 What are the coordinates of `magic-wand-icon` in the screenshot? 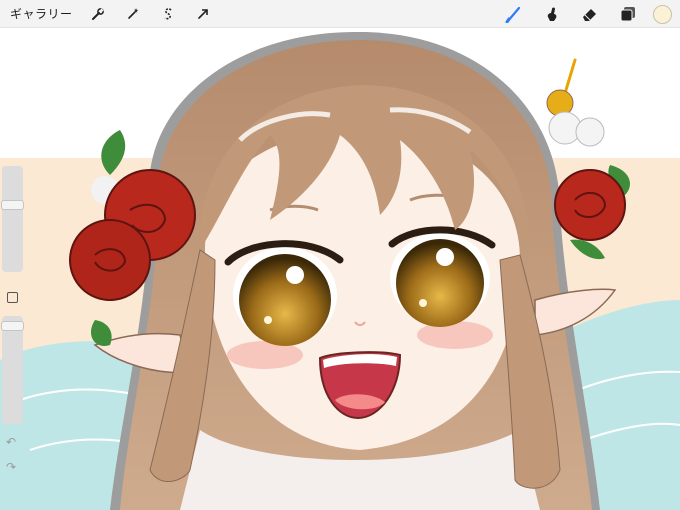 It's located at (133, 14).